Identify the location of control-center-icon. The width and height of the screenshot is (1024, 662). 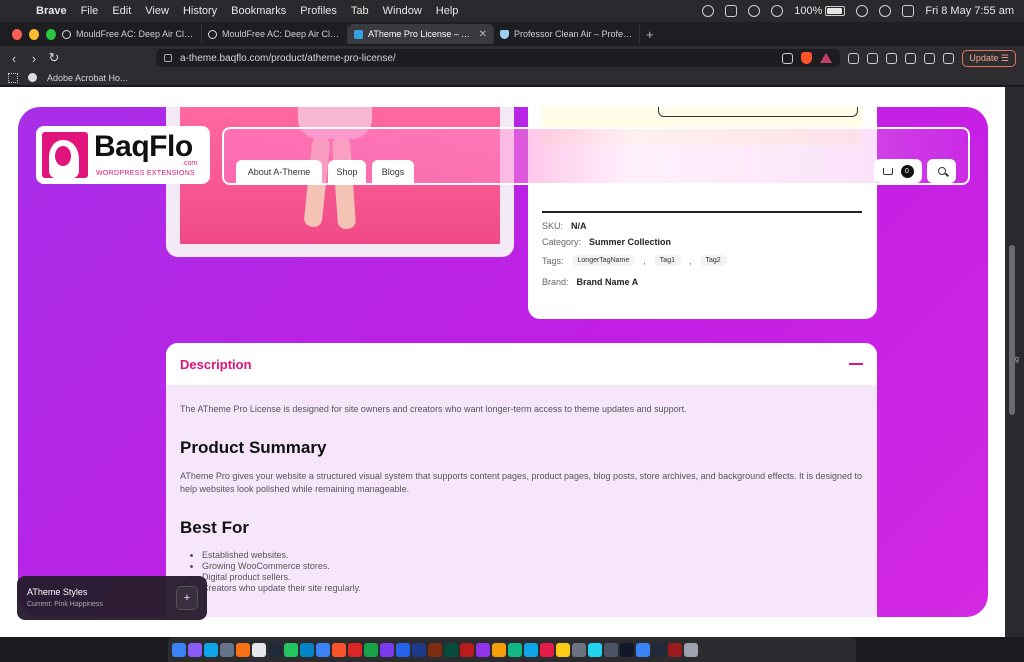
(908, 11).